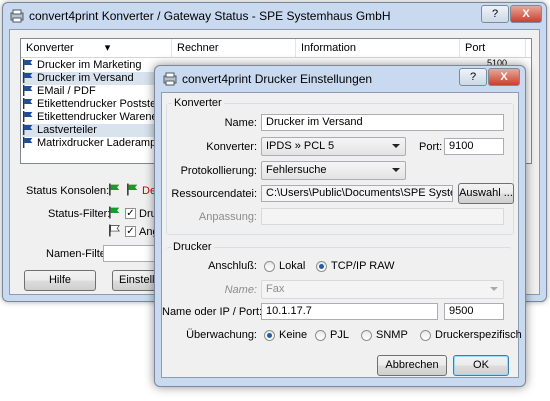  I want to click on ueberwachung-snmp-radio, so click(366, 335).